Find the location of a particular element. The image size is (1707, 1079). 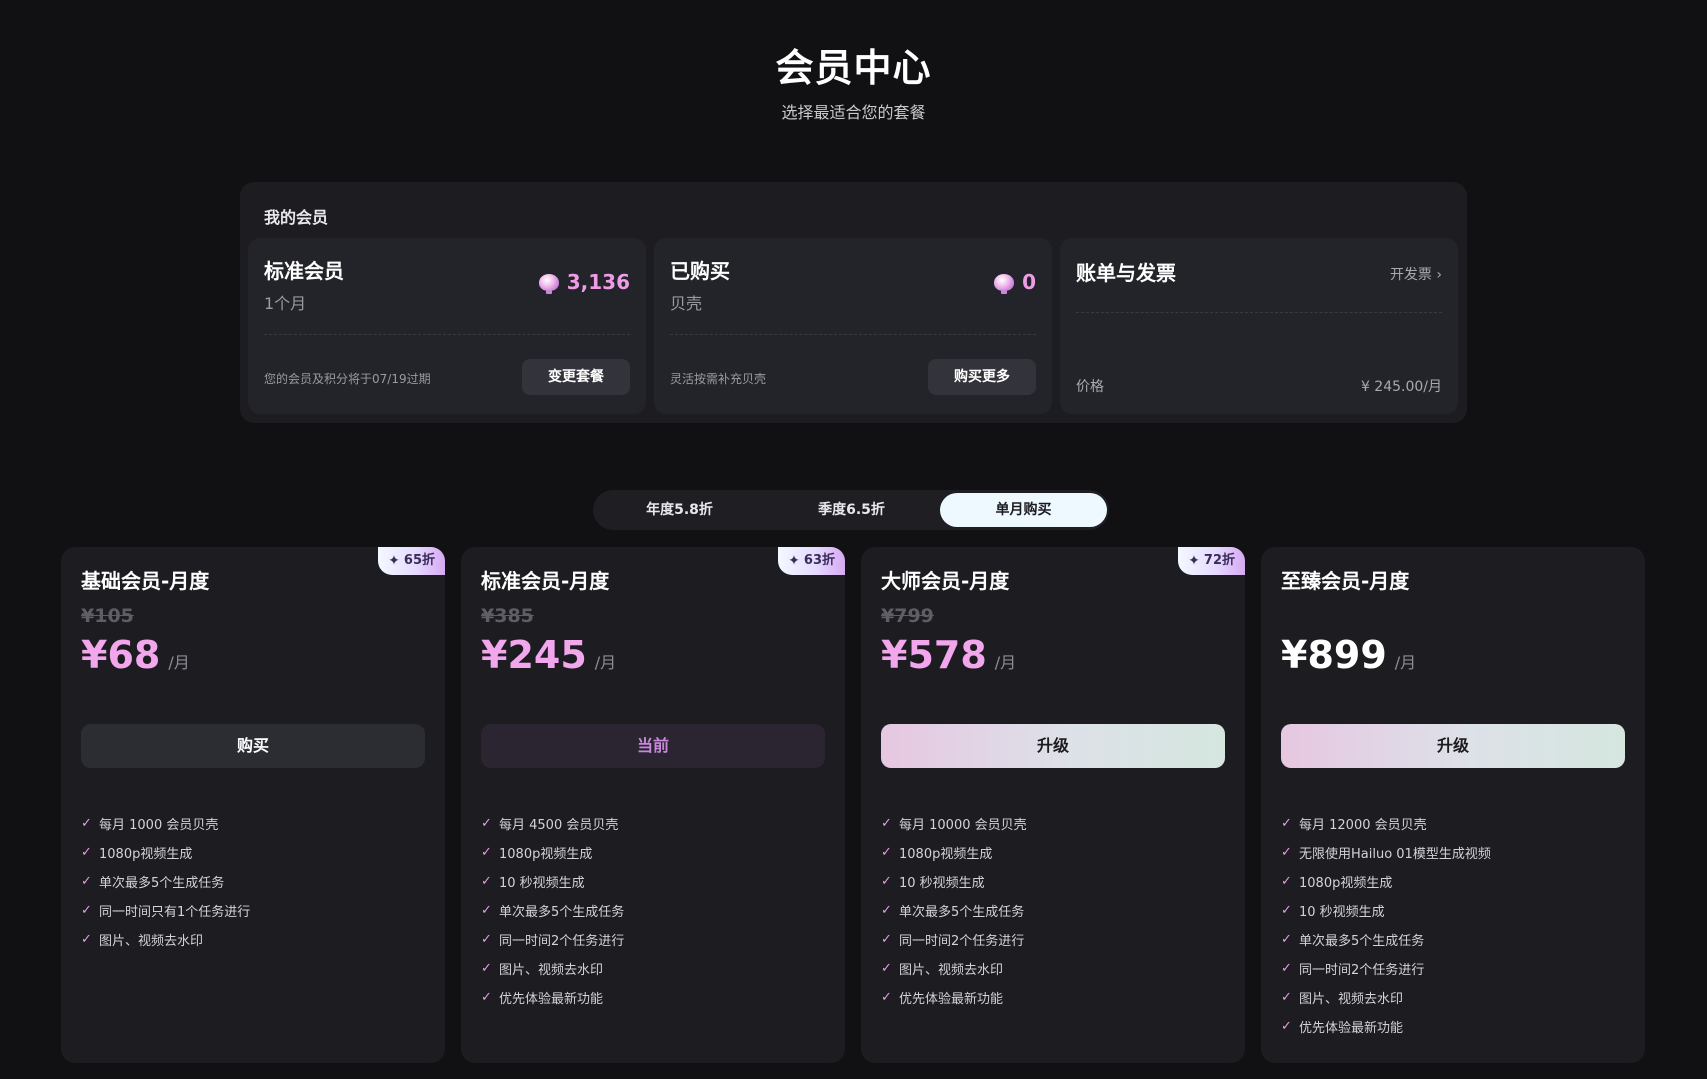

original-price: ¥385 is located at coordinates (507, 616).